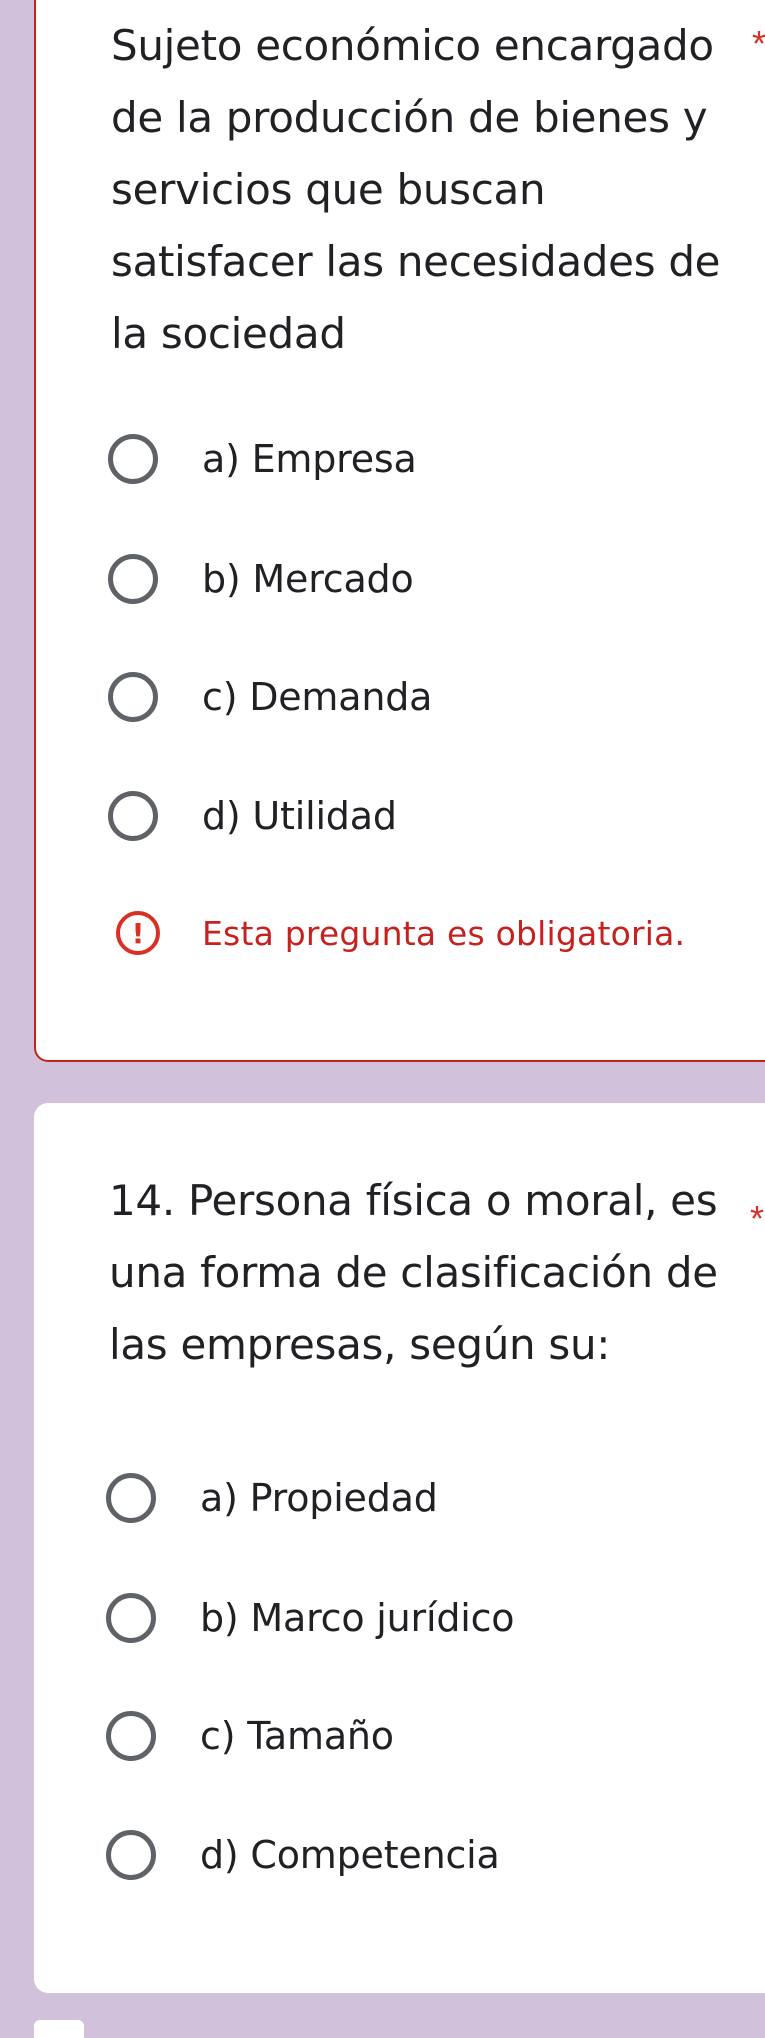 This screenshot has width=765, height=2038. Describe the element at coordinates (299, 816) in the screenshot. I see `option-label: d) Utilidad` at that location.